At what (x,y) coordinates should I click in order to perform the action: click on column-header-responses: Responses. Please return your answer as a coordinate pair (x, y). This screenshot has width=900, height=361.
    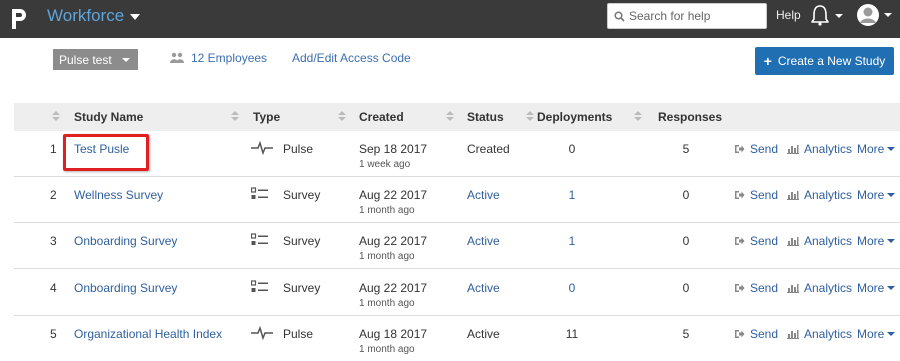
    Looking at the image, I should click on (690, 117).